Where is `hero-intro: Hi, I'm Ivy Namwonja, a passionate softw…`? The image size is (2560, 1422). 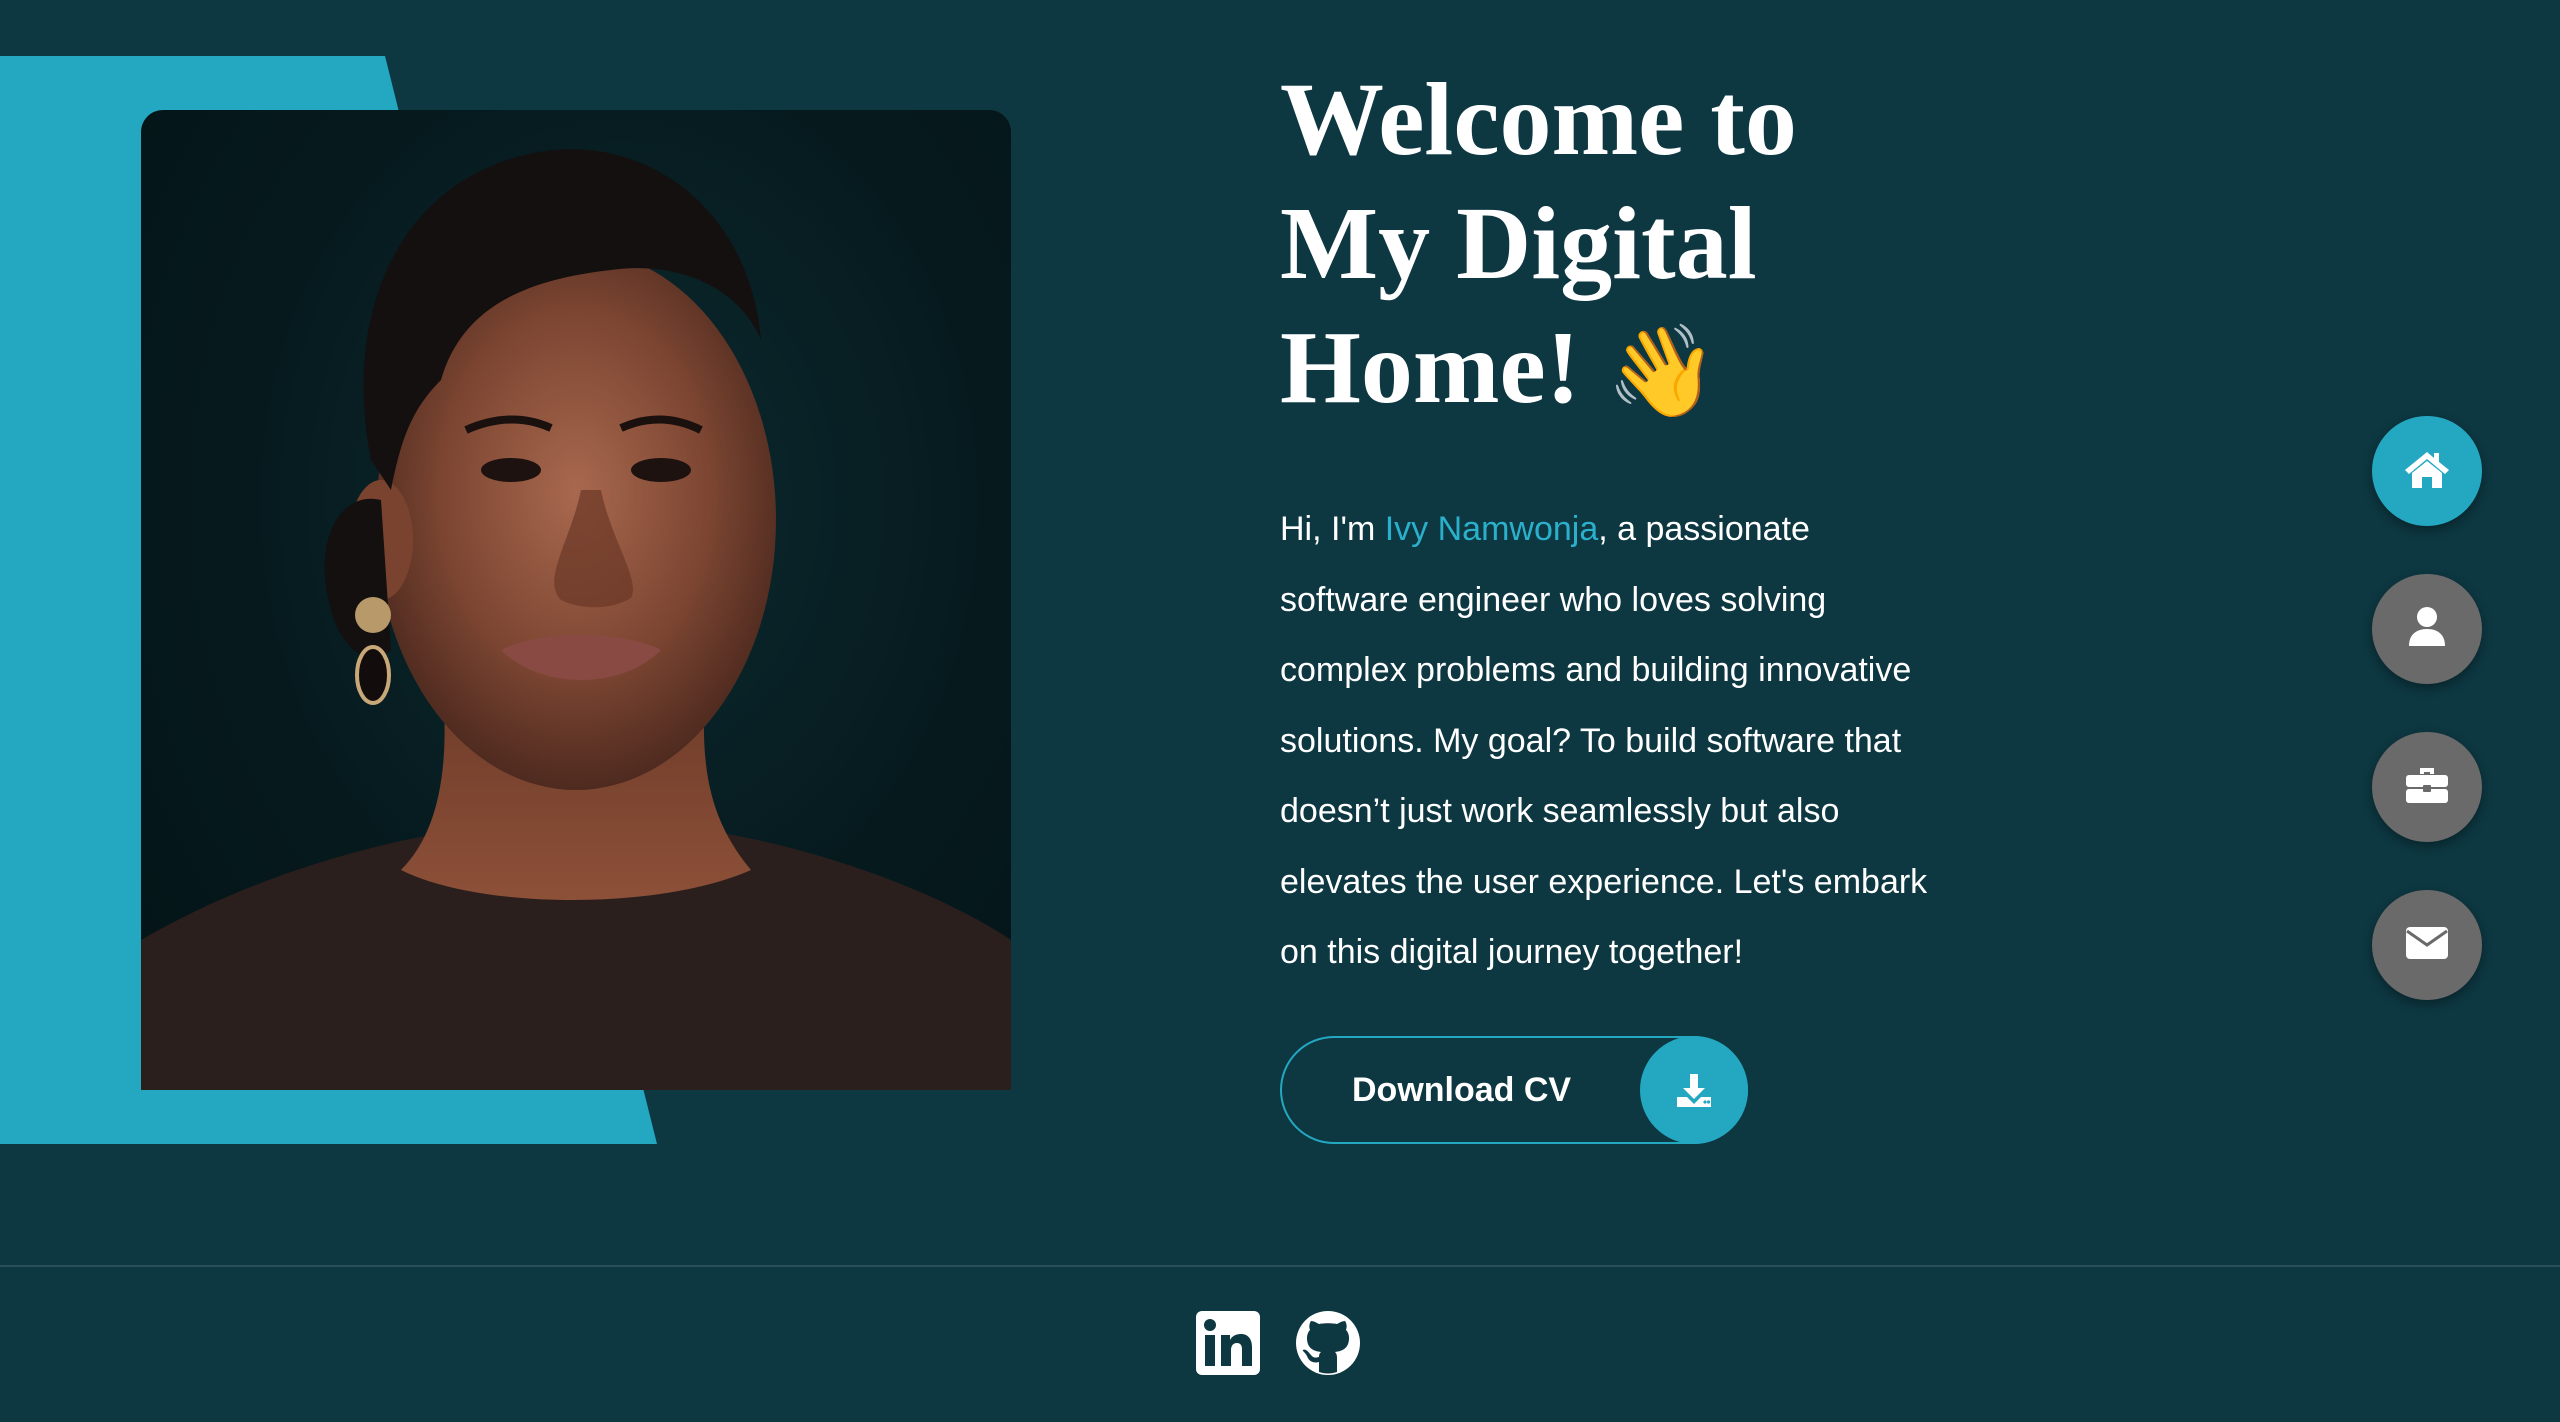
hero-intro: Hi, I'm Ivy Namwonja, a passionate softw… is located at coordinates (1610, 741).